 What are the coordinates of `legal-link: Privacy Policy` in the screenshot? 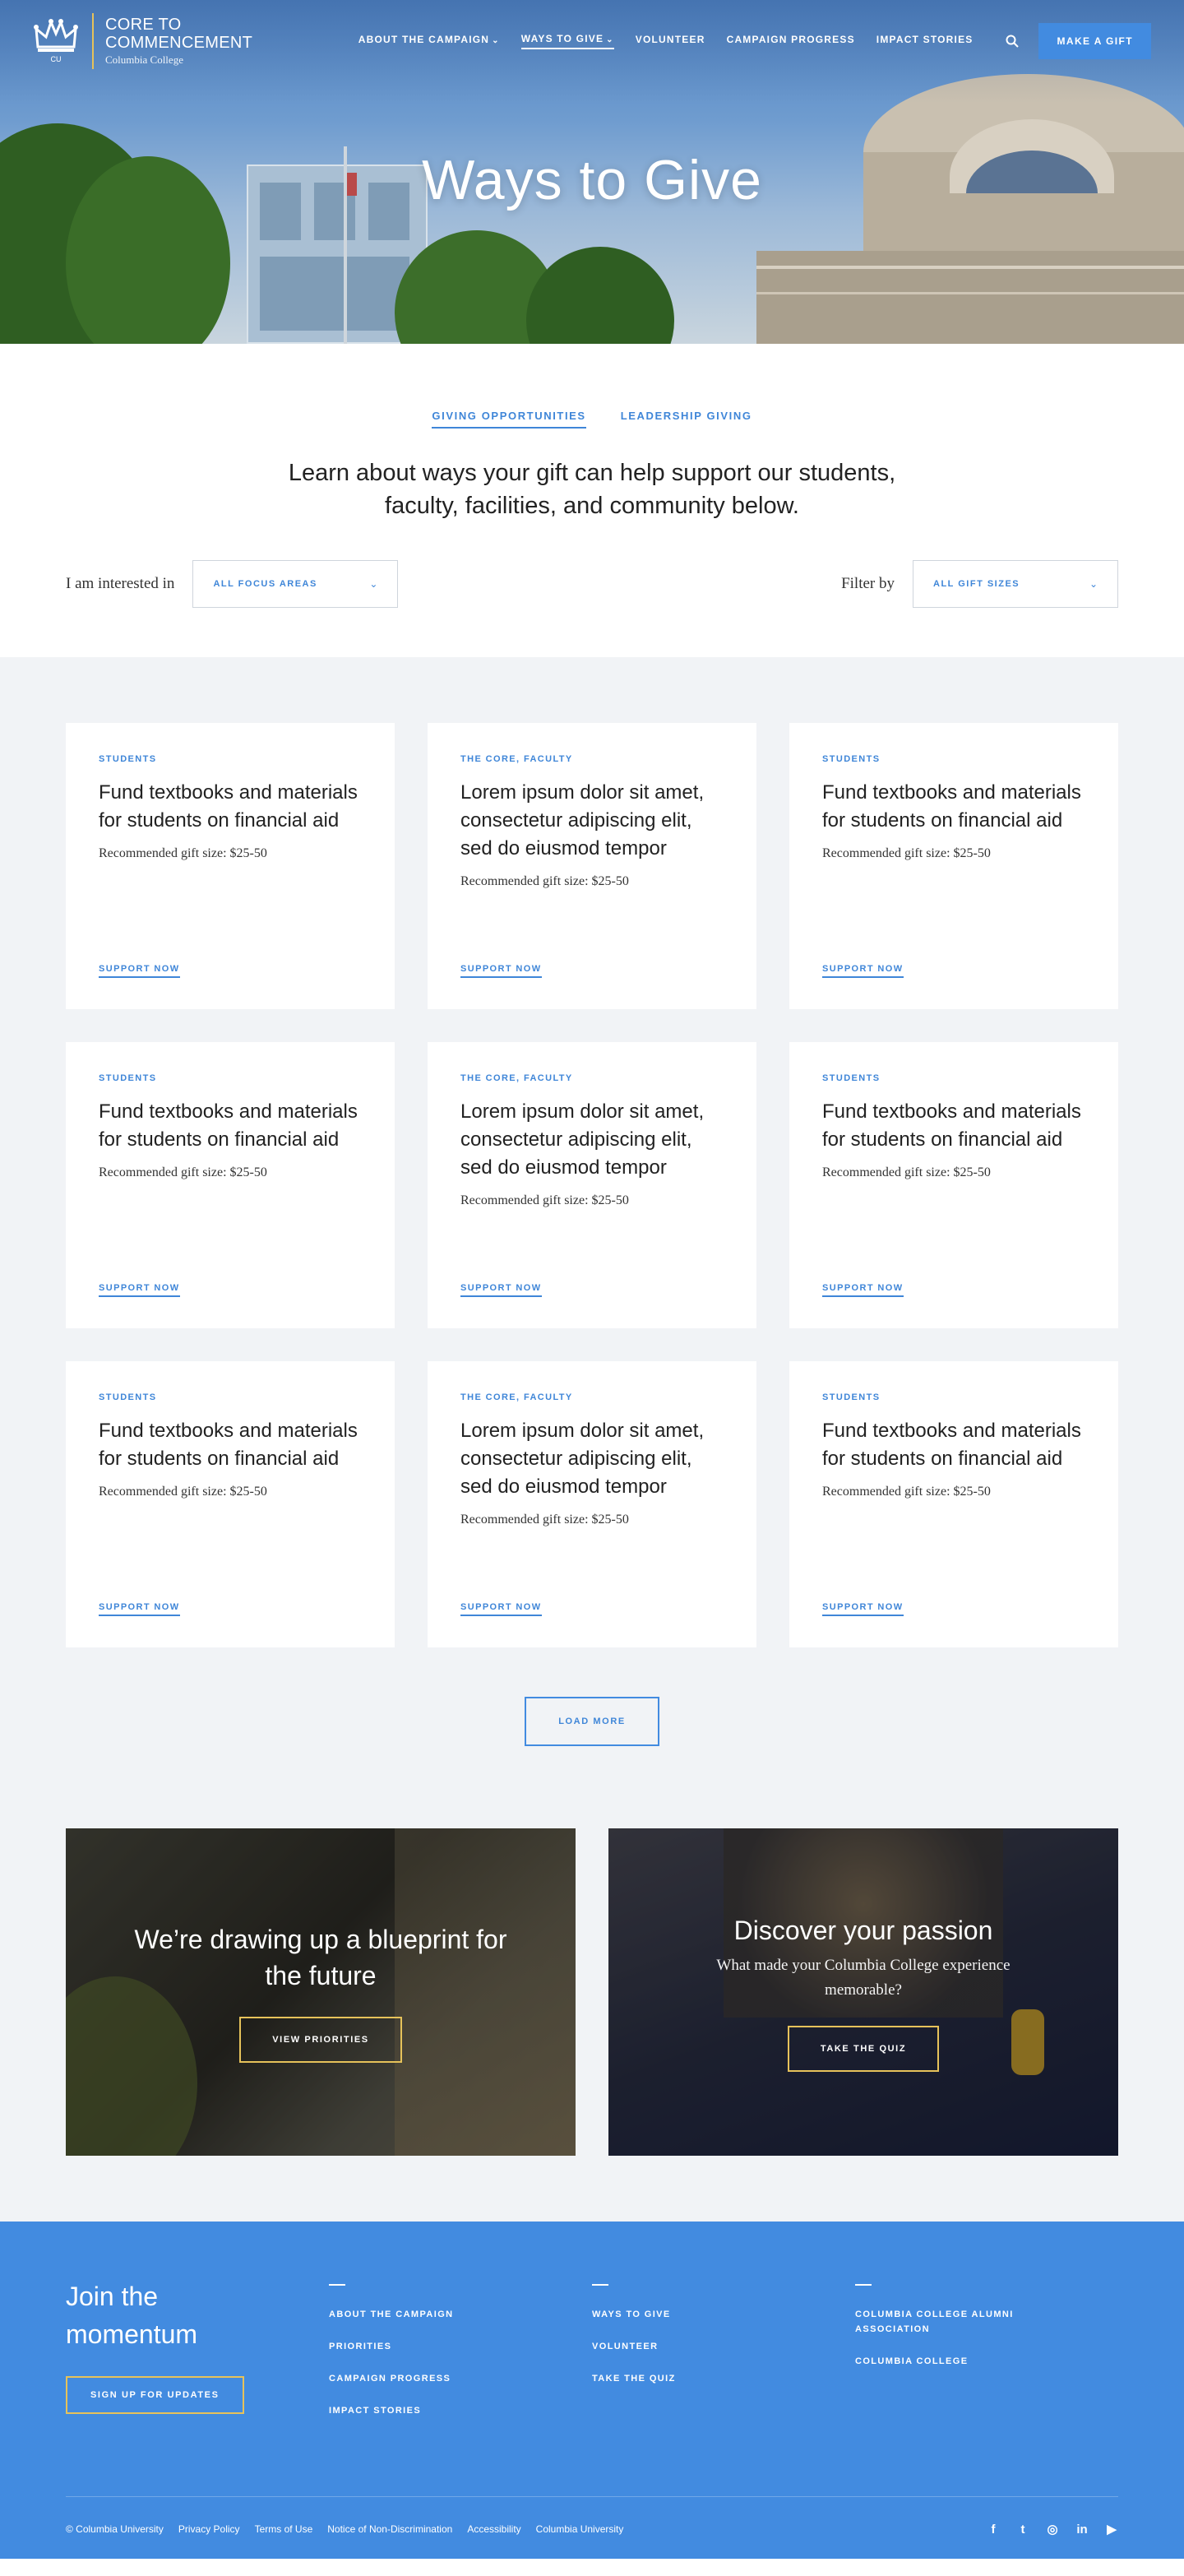 It's located at (209, 2529).